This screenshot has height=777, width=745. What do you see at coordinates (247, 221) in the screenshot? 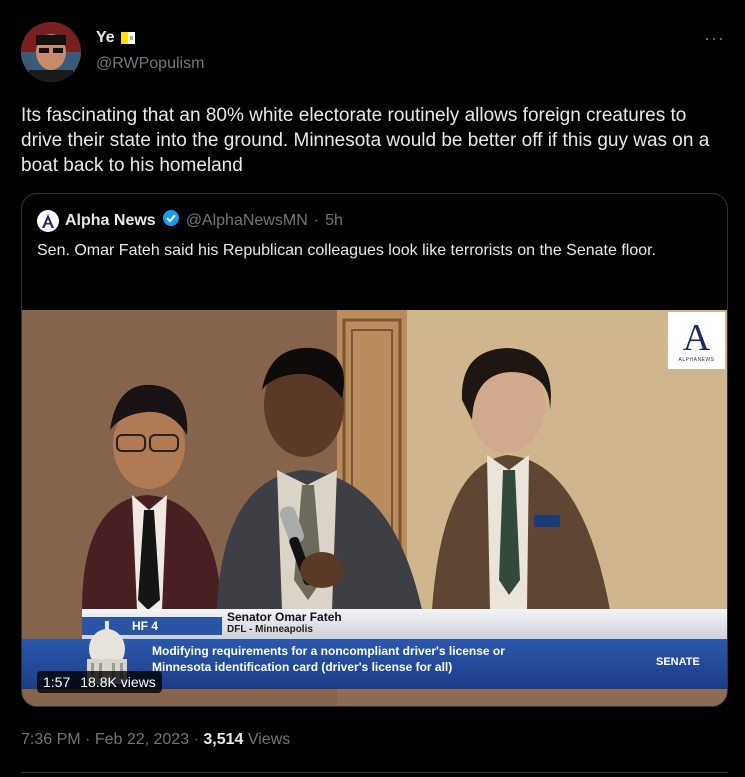
I see `quoted-author-handle: @AlphaNewsMN` at bounding box center [247, 221].